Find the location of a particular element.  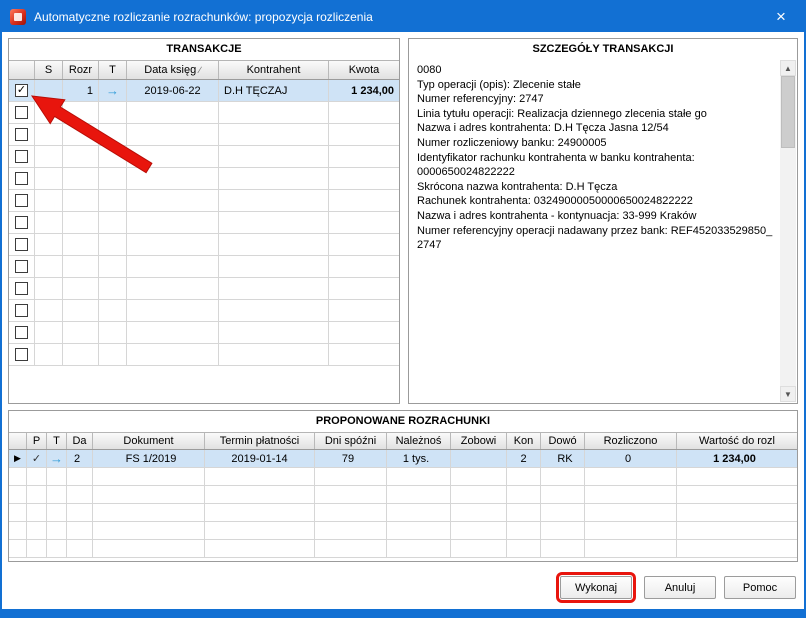

col-header-dowod: Dowó is located at coordinates (563, 441).